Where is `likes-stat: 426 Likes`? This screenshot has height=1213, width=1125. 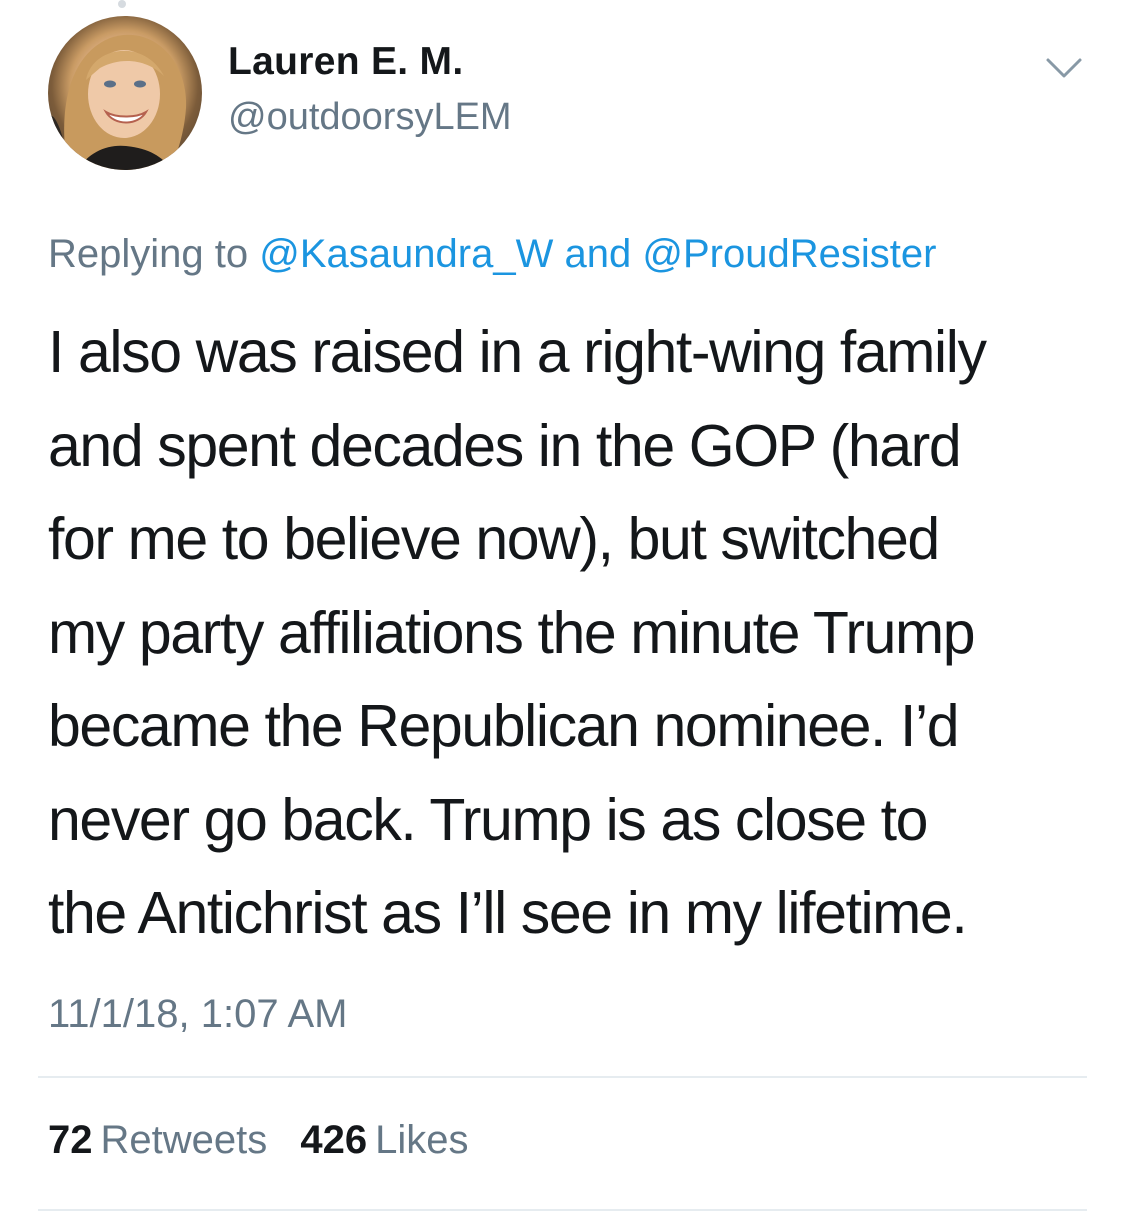
likes-stat: 426 Likes is located at coordinates (384, 1140).